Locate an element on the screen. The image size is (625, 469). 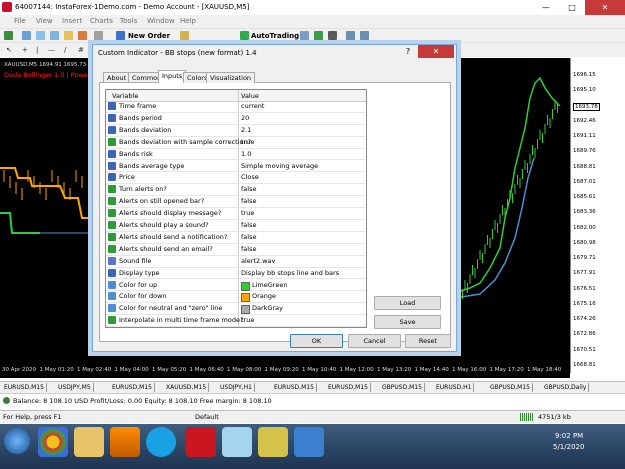
input-row: Price Close is located at coordinates (236, 178).